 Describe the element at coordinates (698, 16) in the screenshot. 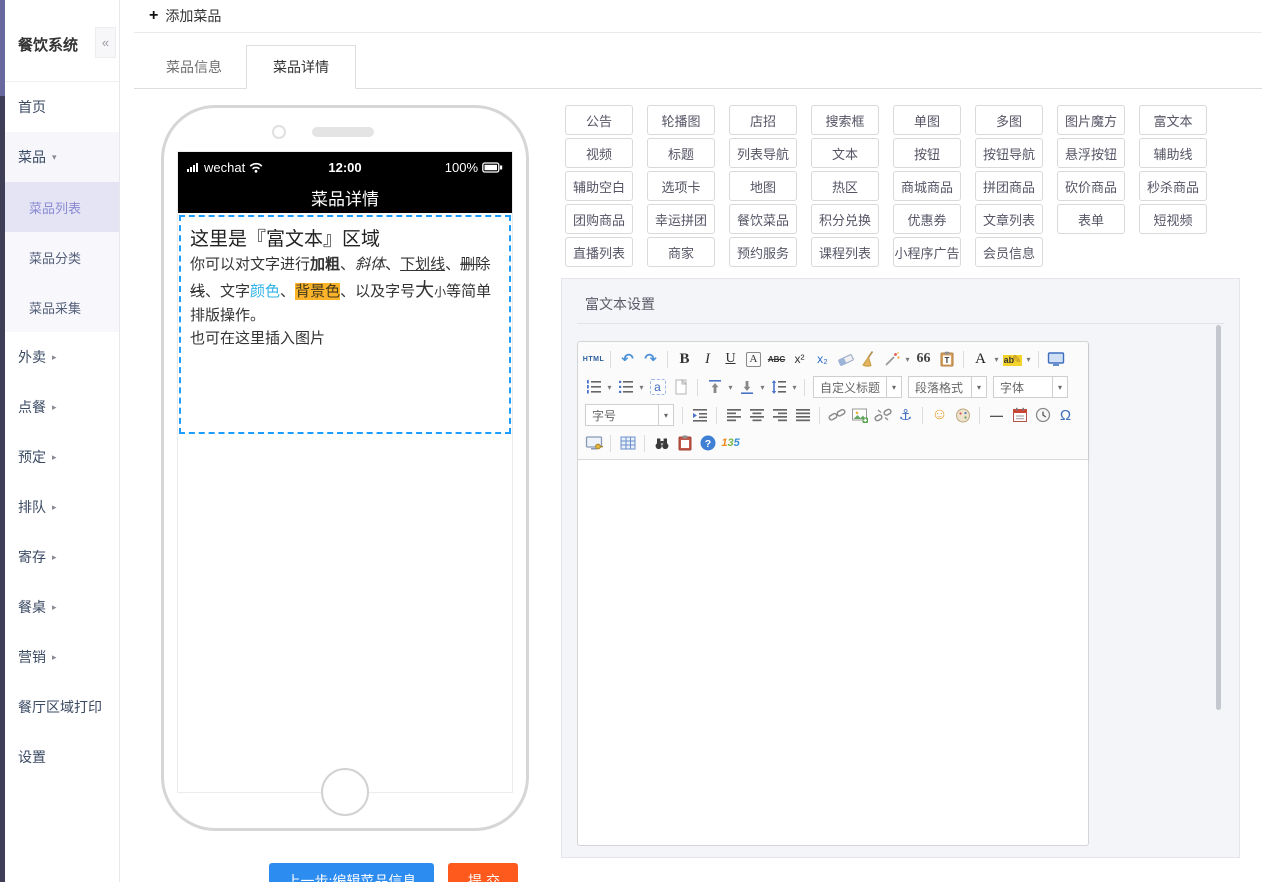

I see `add-dish-header: + 添加菜品` at that location.